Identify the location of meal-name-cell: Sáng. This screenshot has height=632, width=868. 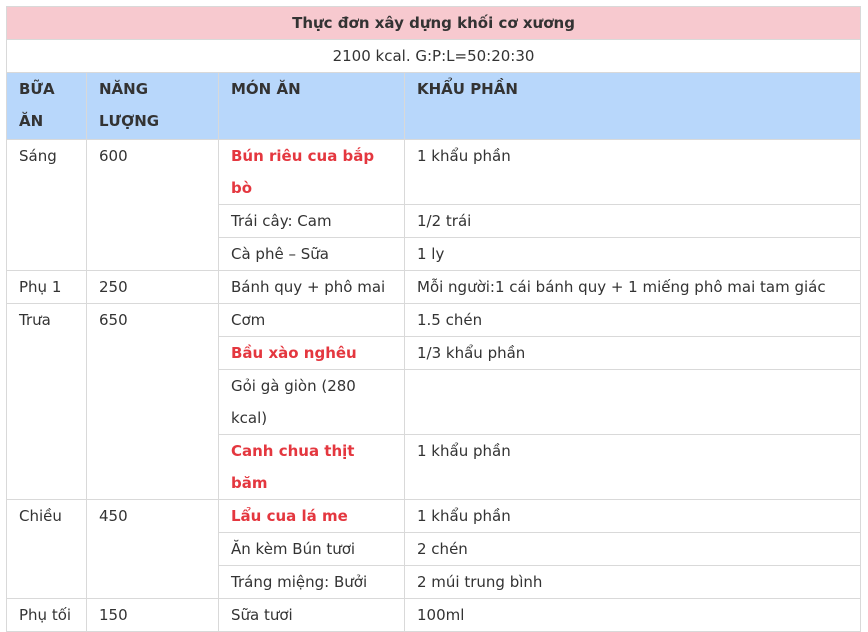
(46, 205).